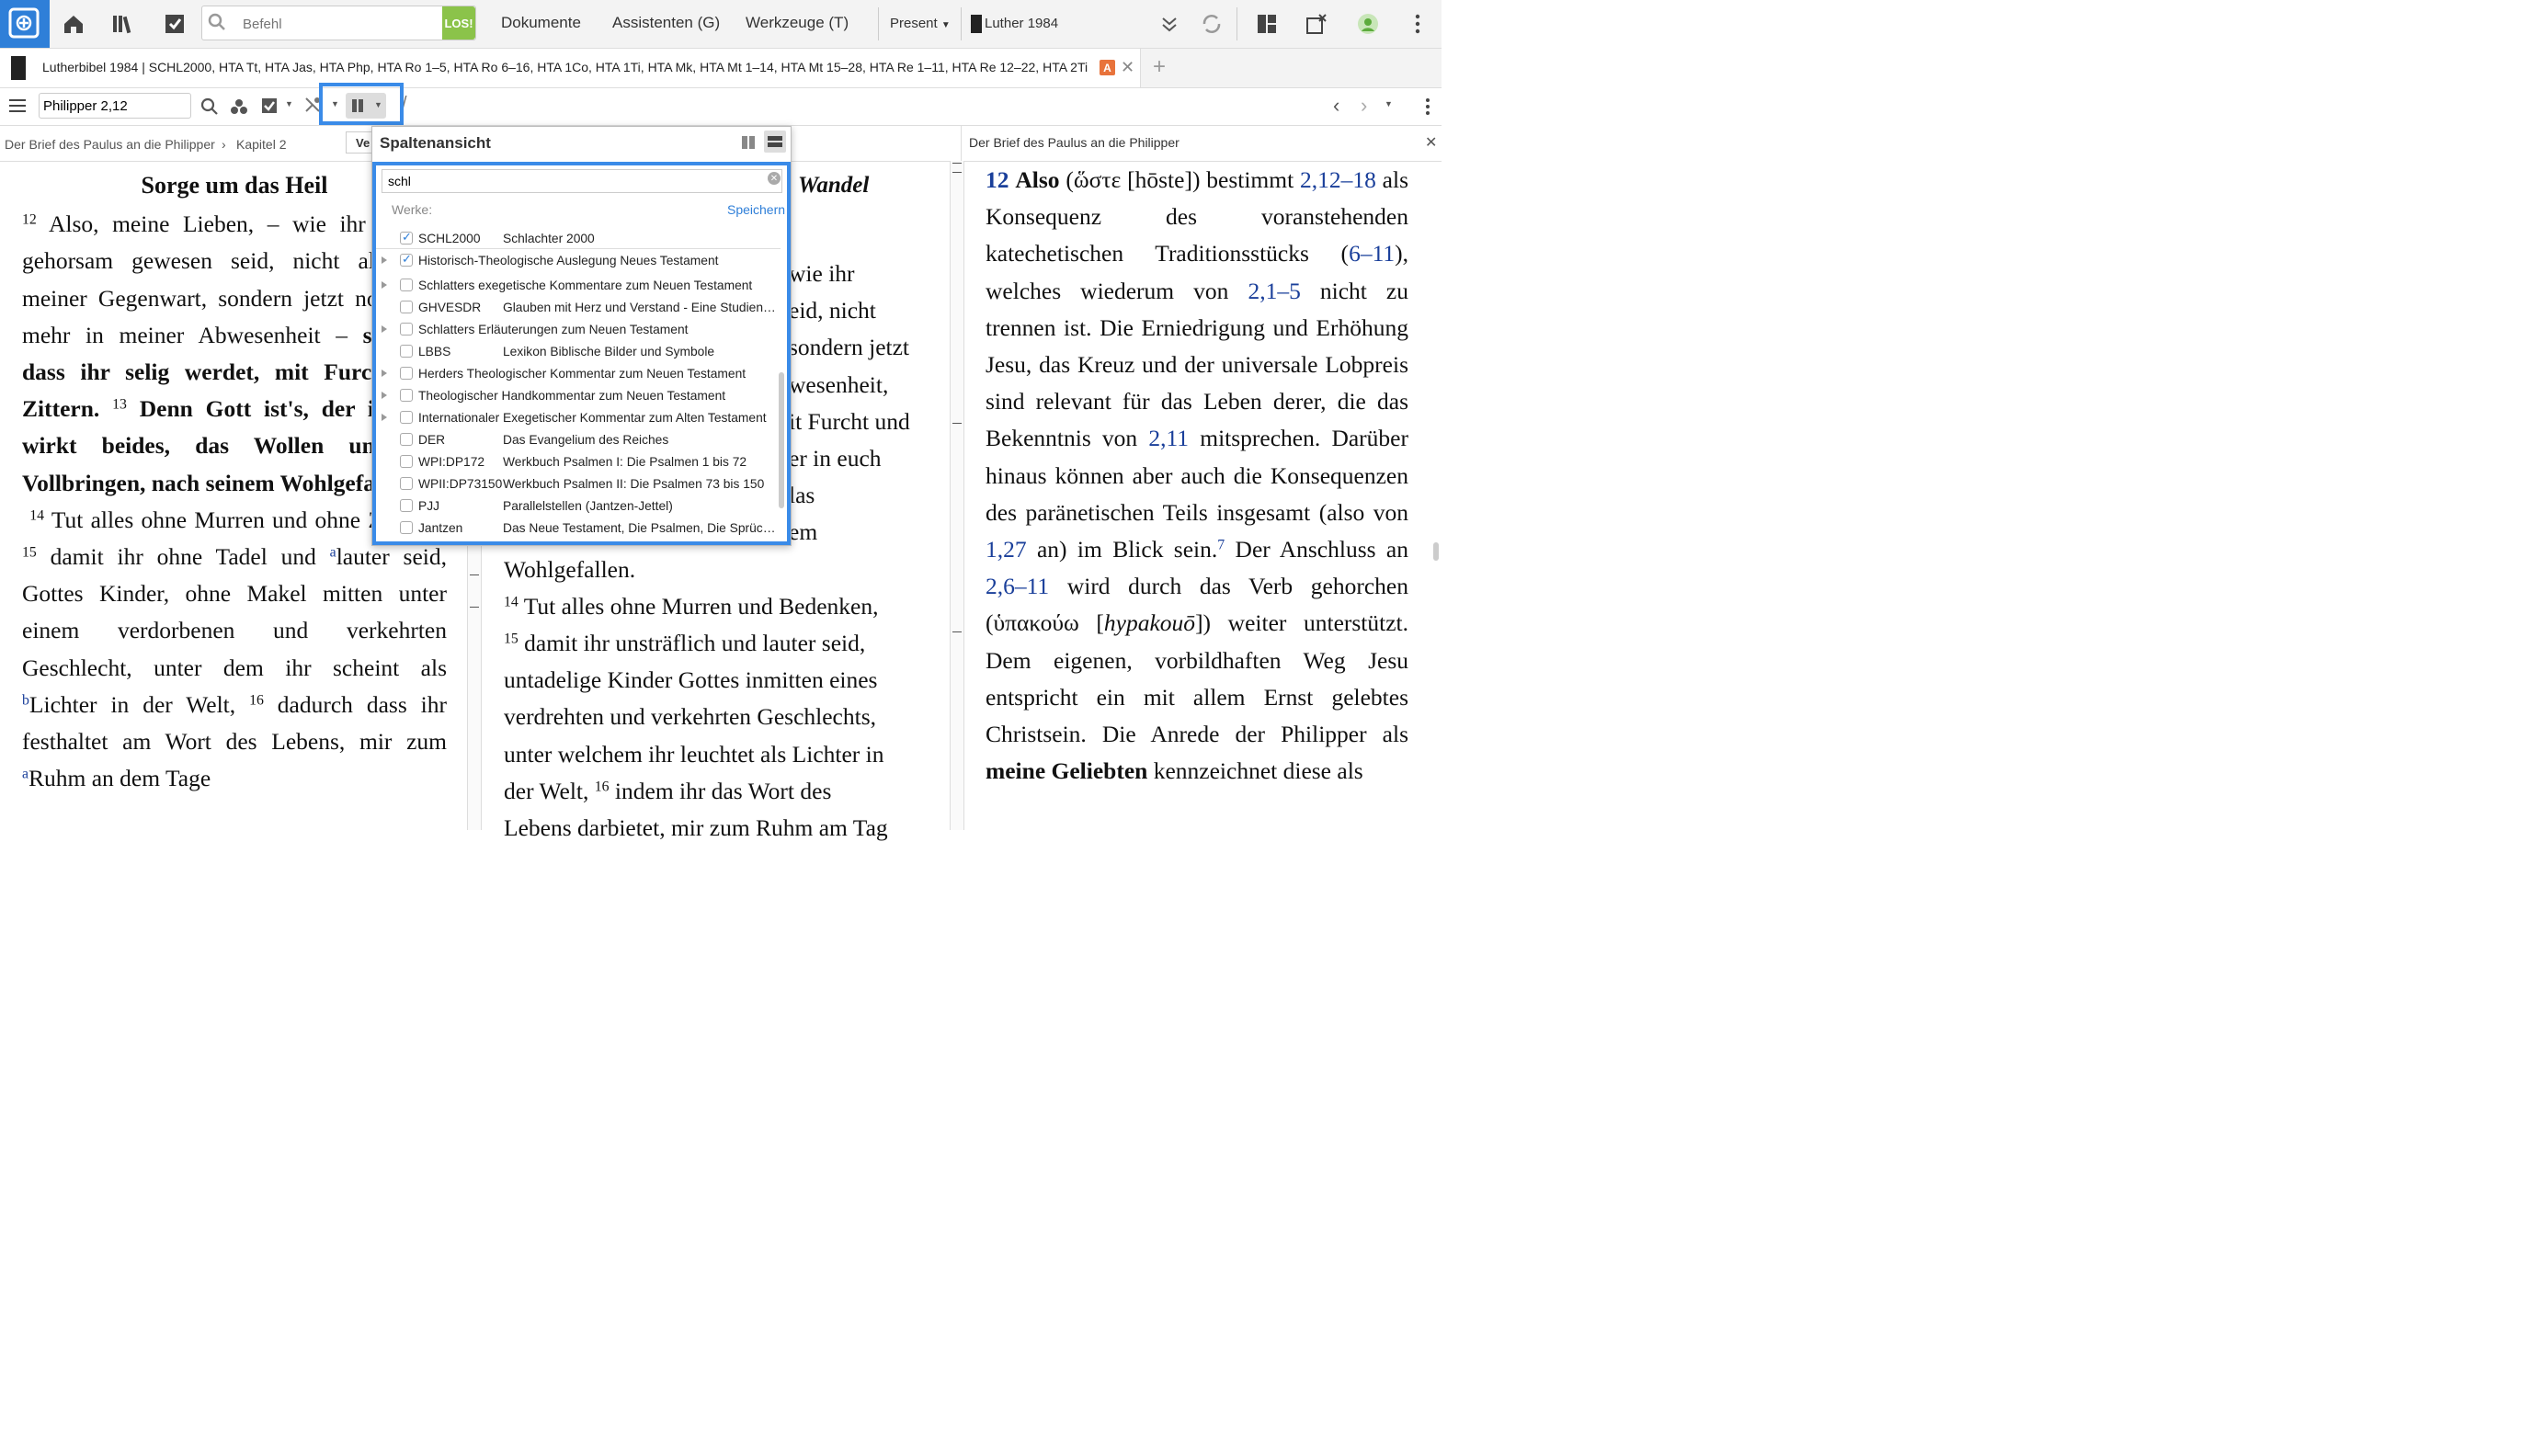  I want to click on go-button: LOS!, so click(458, 23).